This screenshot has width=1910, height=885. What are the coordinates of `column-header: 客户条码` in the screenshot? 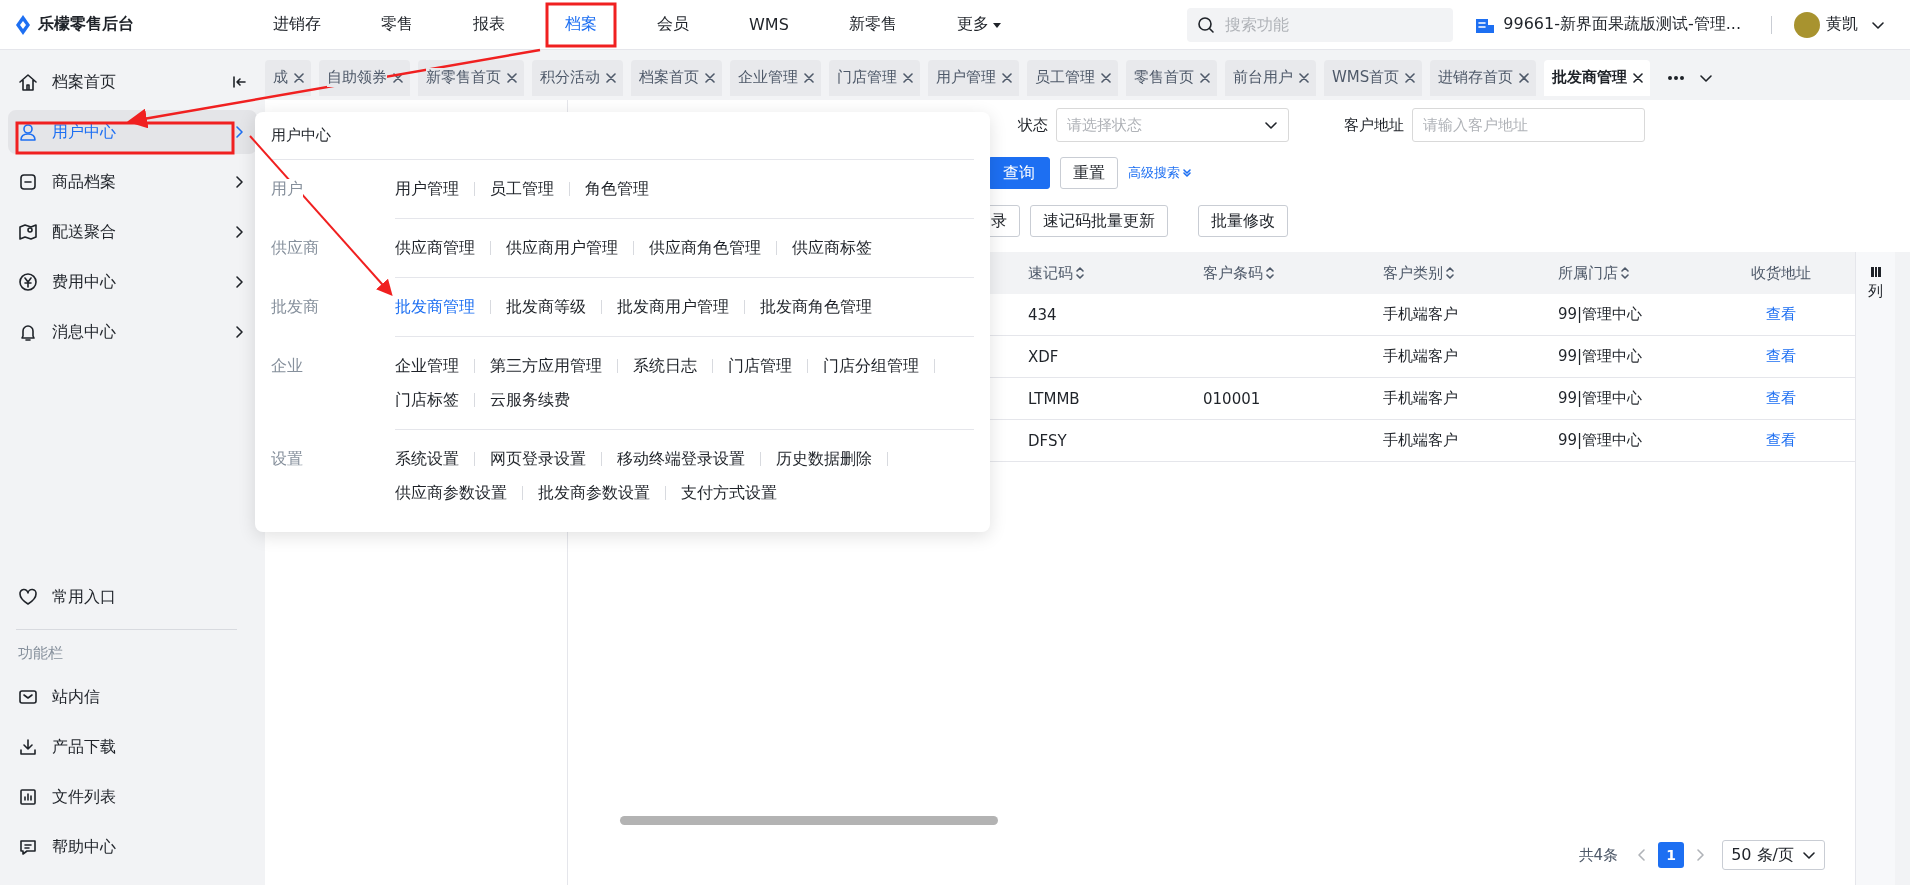 It's located at (1233, 273).